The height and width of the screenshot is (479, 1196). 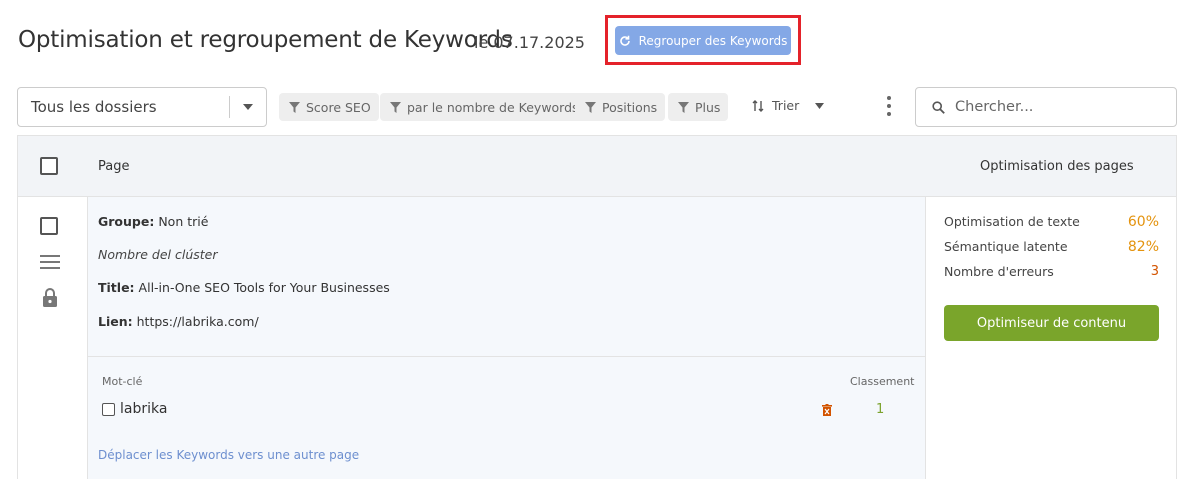 I want to click on filter-label: par le nombre de Keywords, so click(x=493, y=107).